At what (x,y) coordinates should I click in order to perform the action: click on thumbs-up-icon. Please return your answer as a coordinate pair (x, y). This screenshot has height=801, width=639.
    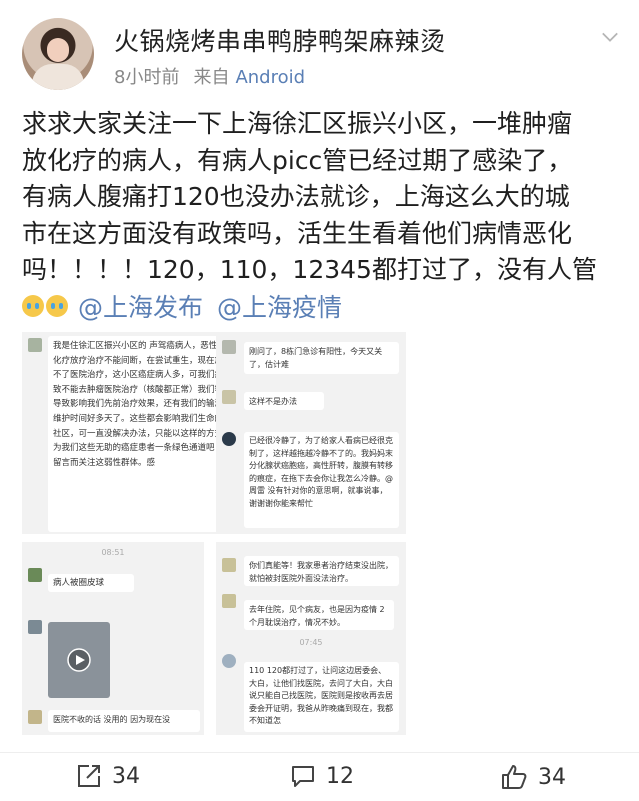
    Looking at the image, I should click on (514, 777).